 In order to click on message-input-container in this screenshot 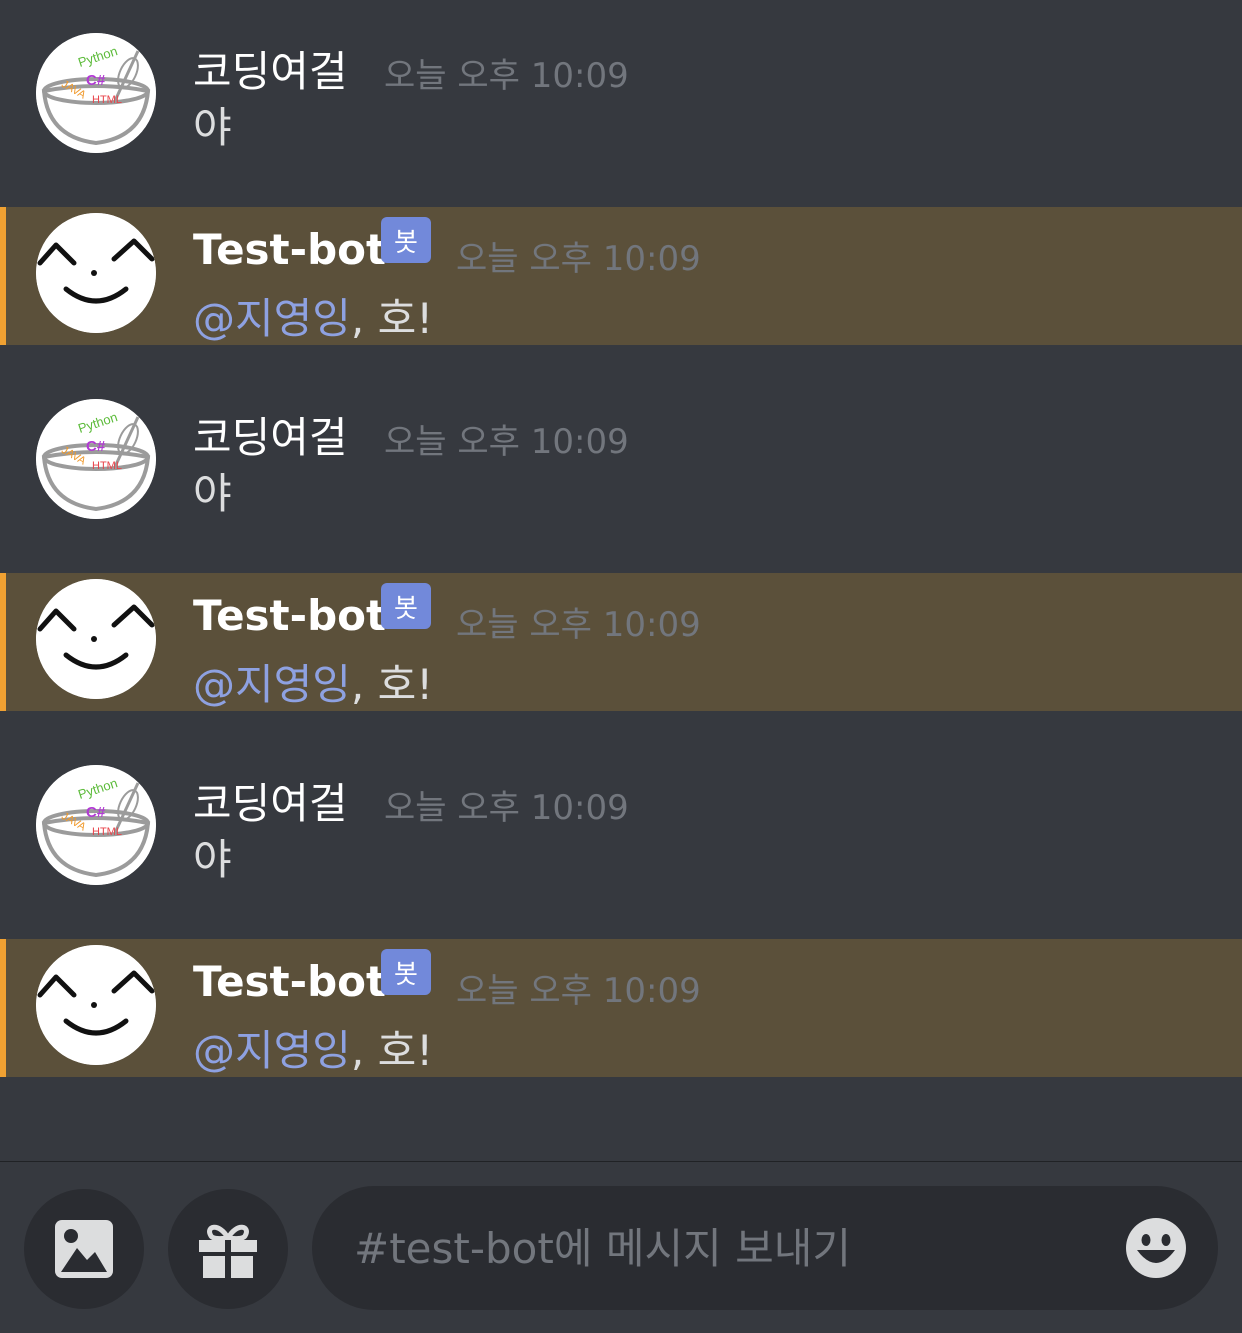, I will do `click(765, 1248)`.